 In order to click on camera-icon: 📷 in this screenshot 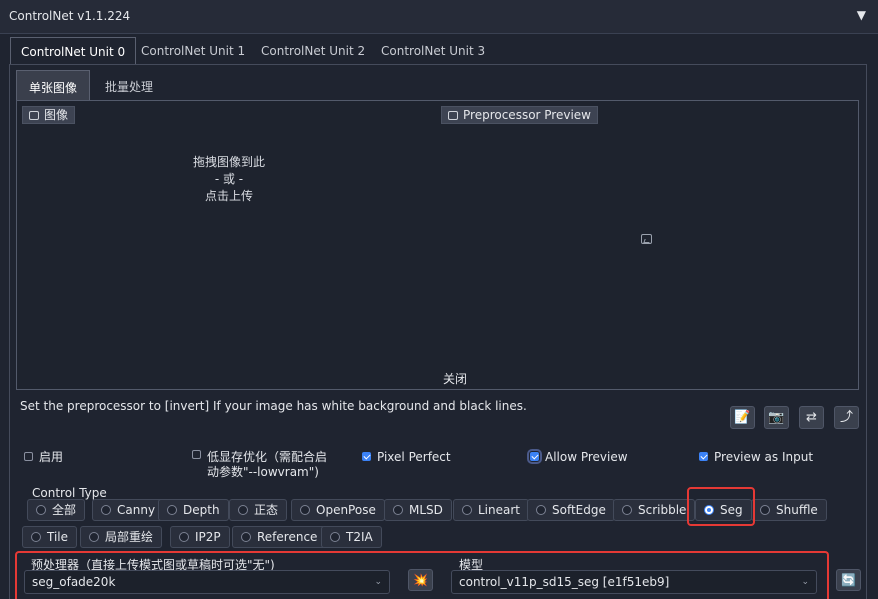, I will do `click(776, 417)`.